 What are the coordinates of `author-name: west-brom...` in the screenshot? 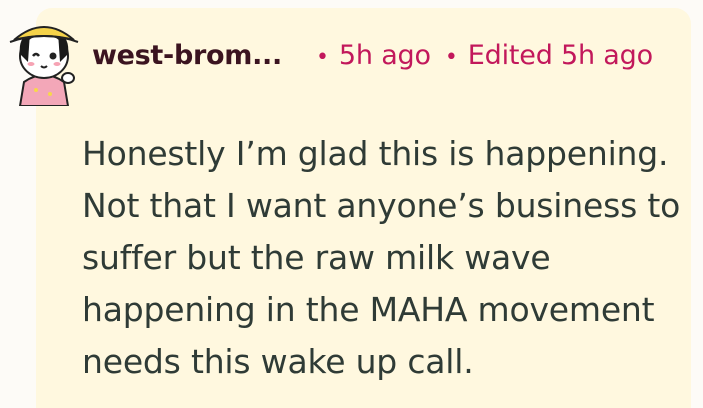 It's located at (187, 55).